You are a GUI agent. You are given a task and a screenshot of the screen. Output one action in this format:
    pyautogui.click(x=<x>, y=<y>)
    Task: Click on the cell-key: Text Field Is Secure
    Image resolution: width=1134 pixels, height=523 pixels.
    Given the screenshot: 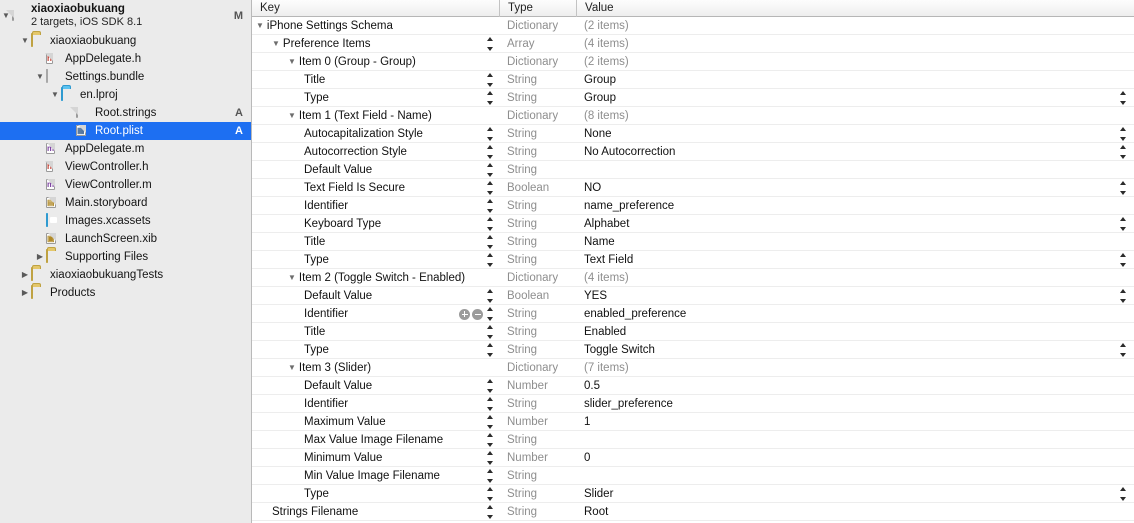 What is the action you would take?
    pyautogui.click(x=375, y=188)
    